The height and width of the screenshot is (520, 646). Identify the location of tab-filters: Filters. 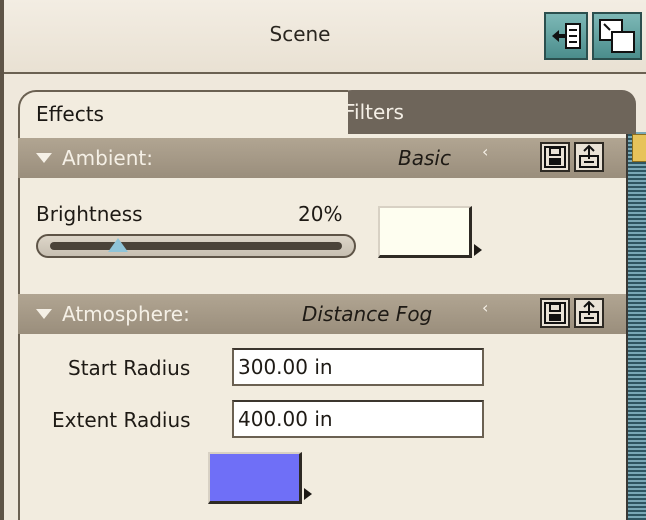
(483, 112).